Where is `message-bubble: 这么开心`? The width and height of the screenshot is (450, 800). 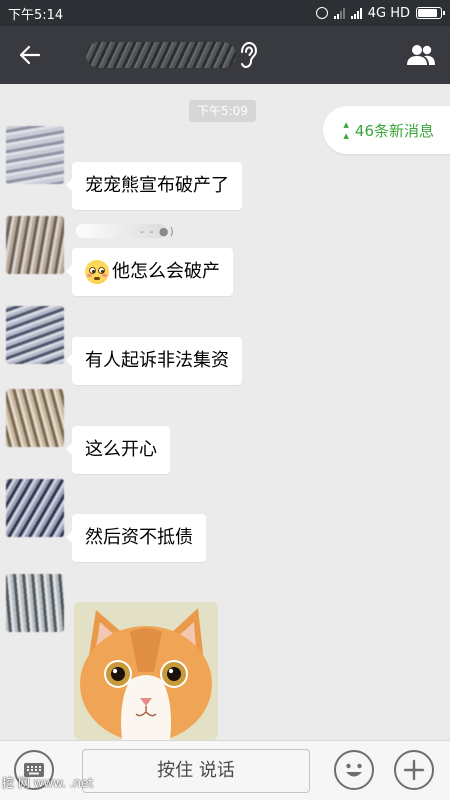 message-bubble: 这么开心 is located at coordinates (118, 450).